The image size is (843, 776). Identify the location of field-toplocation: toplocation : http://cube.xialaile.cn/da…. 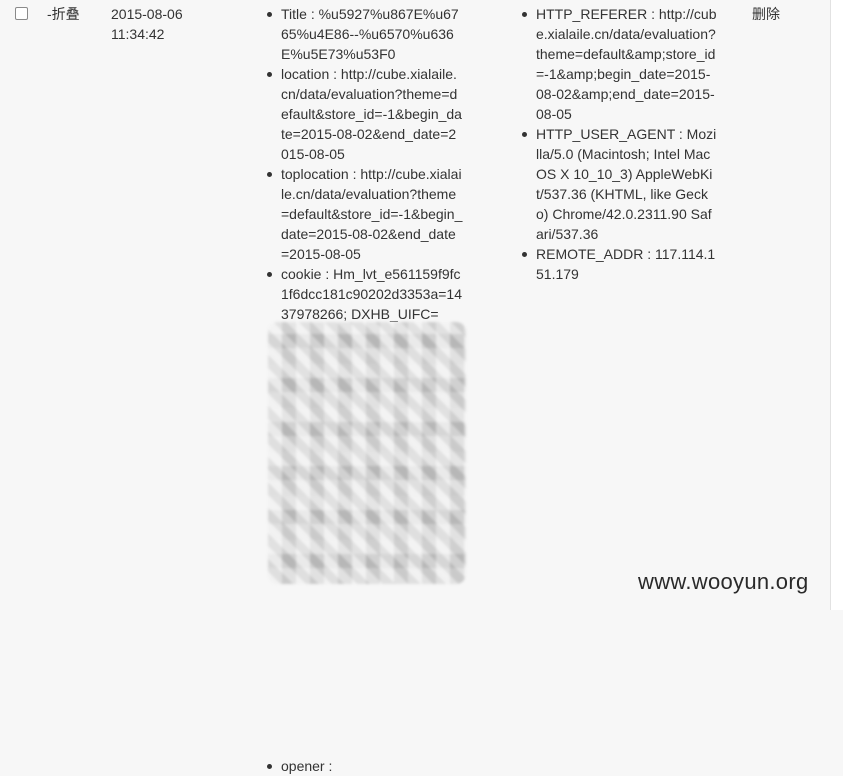
(365, 214).